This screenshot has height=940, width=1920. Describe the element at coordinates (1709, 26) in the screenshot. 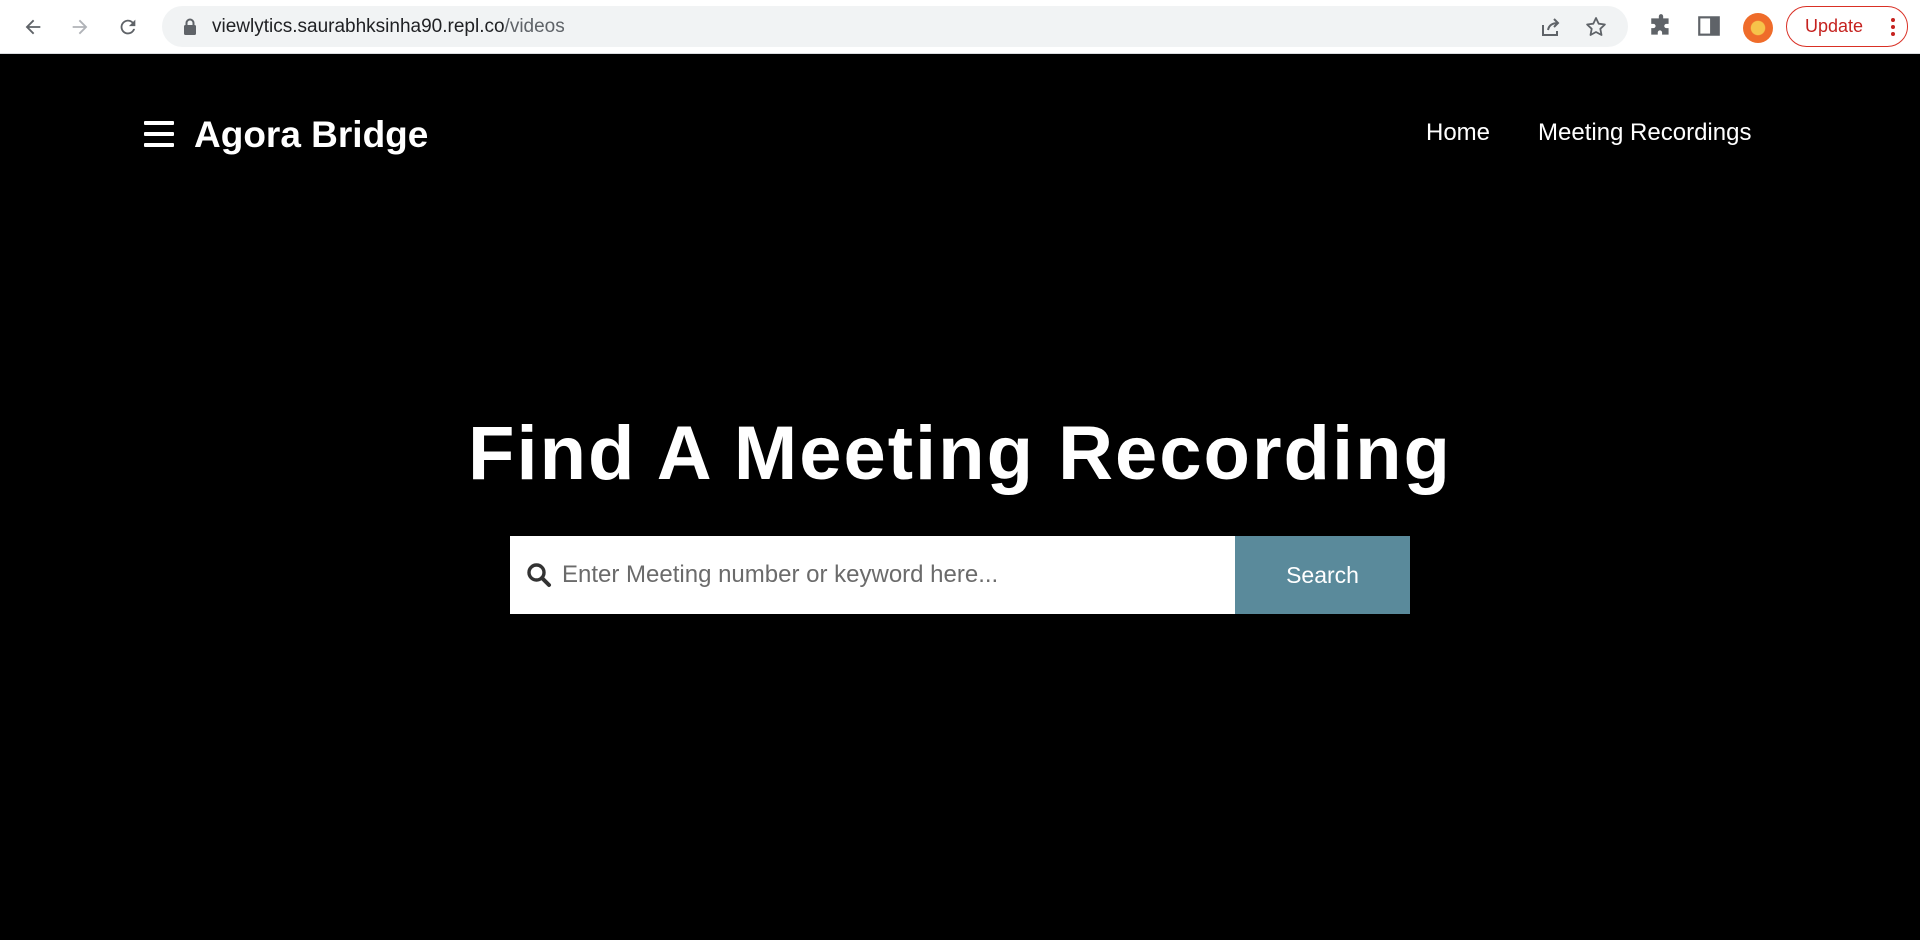

I see `side-panel-icon` at that location.